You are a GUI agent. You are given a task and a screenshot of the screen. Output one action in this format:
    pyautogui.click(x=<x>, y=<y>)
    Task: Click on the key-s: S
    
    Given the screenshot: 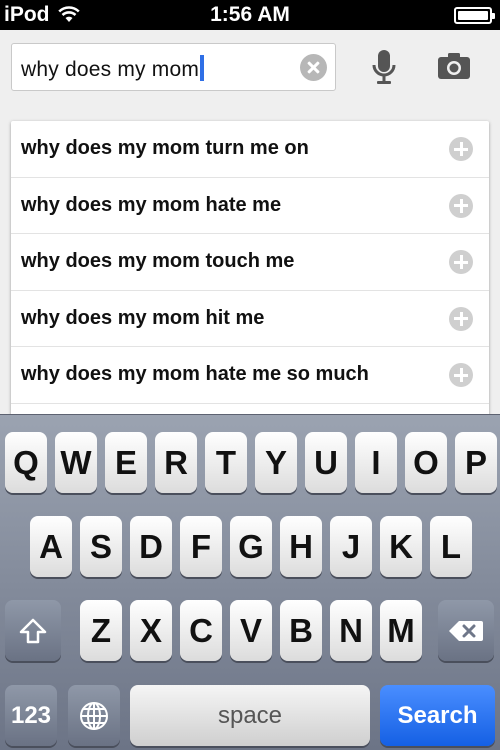 What is the action you would take?
    pyautogui.click(x=101, y=546)
    